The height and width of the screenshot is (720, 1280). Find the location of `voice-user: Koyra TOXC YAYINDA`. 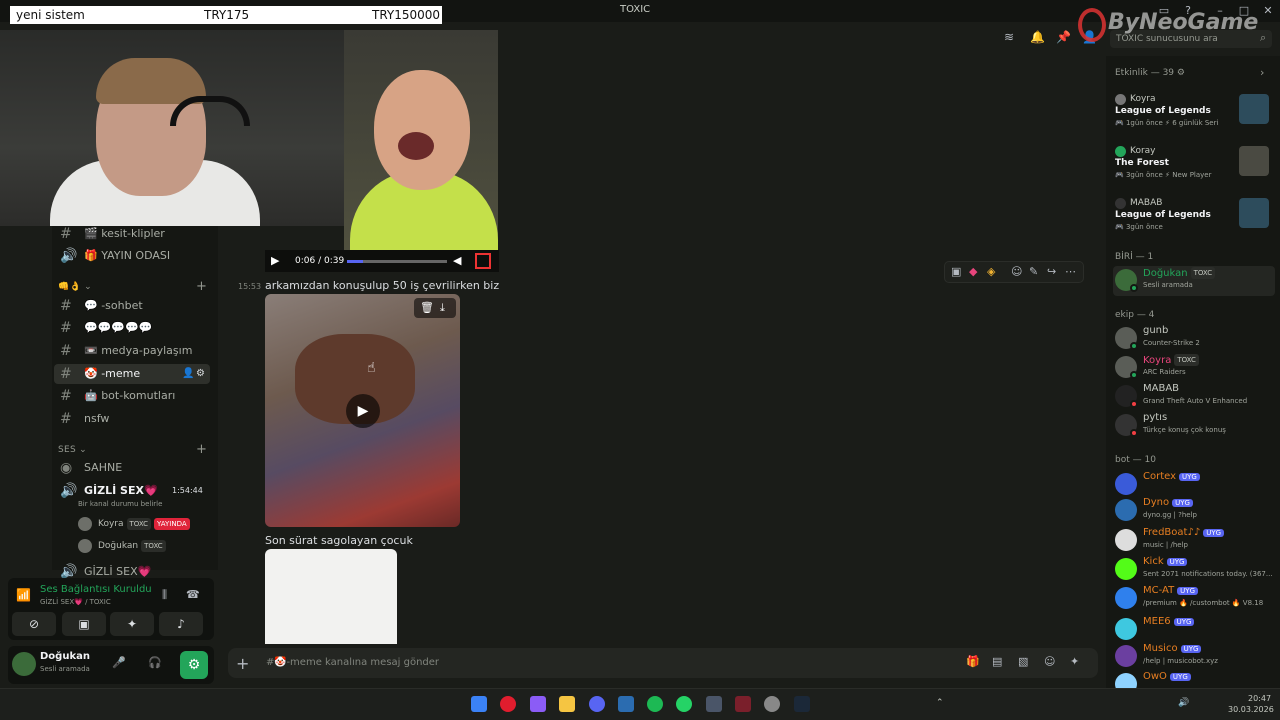

voice-user: Koyra TOXC YAYINDA is located at coordinates (134, 524).